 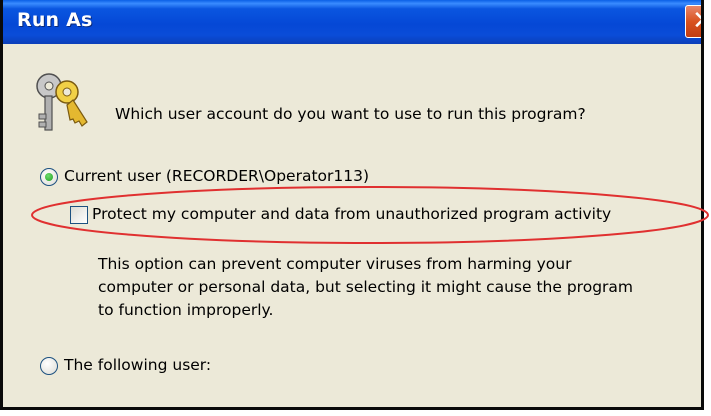 I want to click on protect-description-line-3: to function improperly., so click(x=186, y=310).